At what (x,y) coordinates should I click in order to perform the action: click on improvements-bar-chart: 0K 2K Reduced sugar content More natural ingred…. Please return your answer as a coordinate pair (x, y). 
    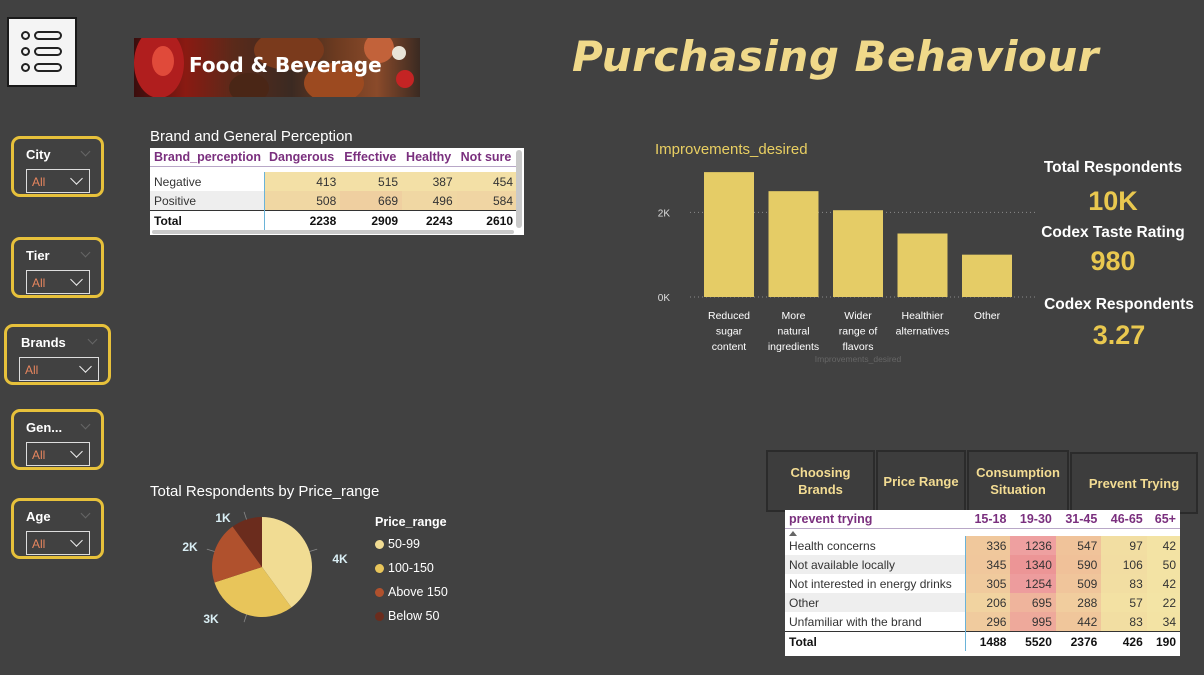
    Looking at the image, I should click on (840, 265).